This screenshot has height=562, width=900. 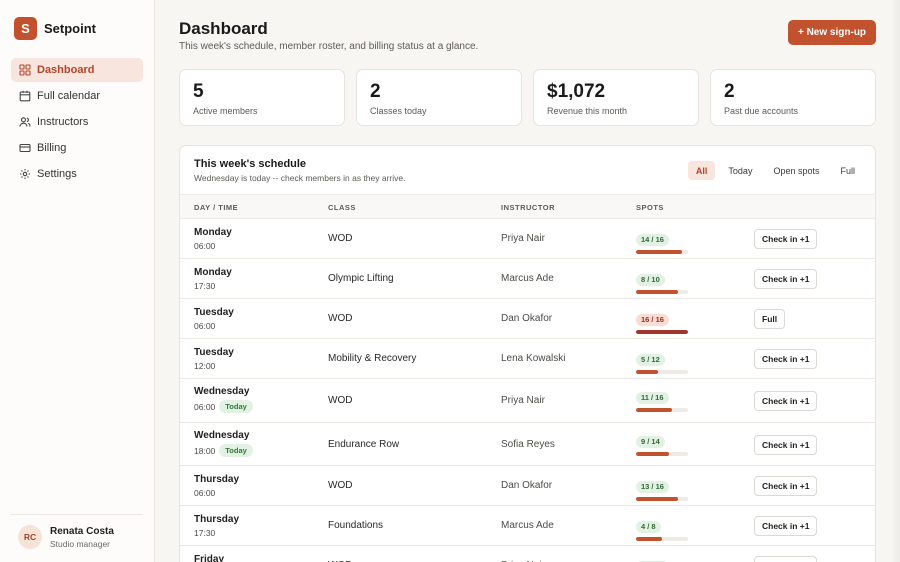 I want to click on row-class: Foundations, so click(x=356, y=525).